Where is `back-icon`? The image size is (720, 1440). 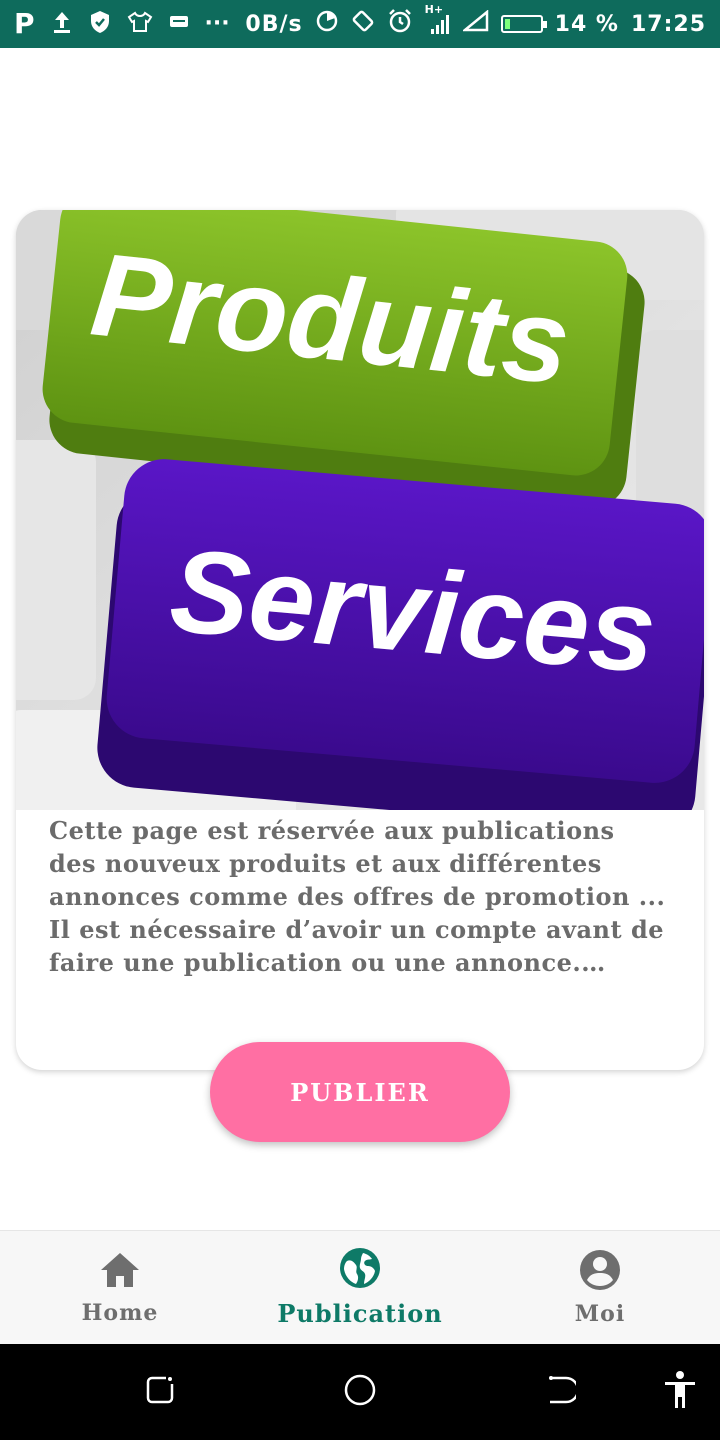
back-icon is located at coordinates (562, 1392).